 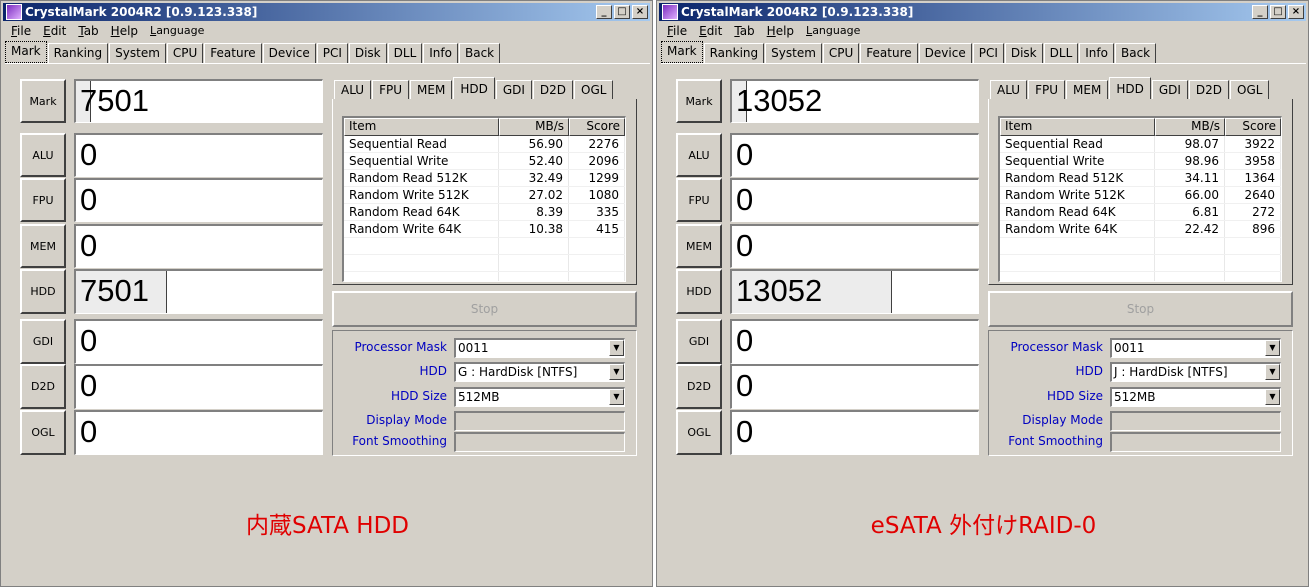 What do you see at coordinates (797, 12) in the screenshot?
I see `window-title: CrystalMark 2004R2 [0.9.123.338]` at bounding box center [797, 12].